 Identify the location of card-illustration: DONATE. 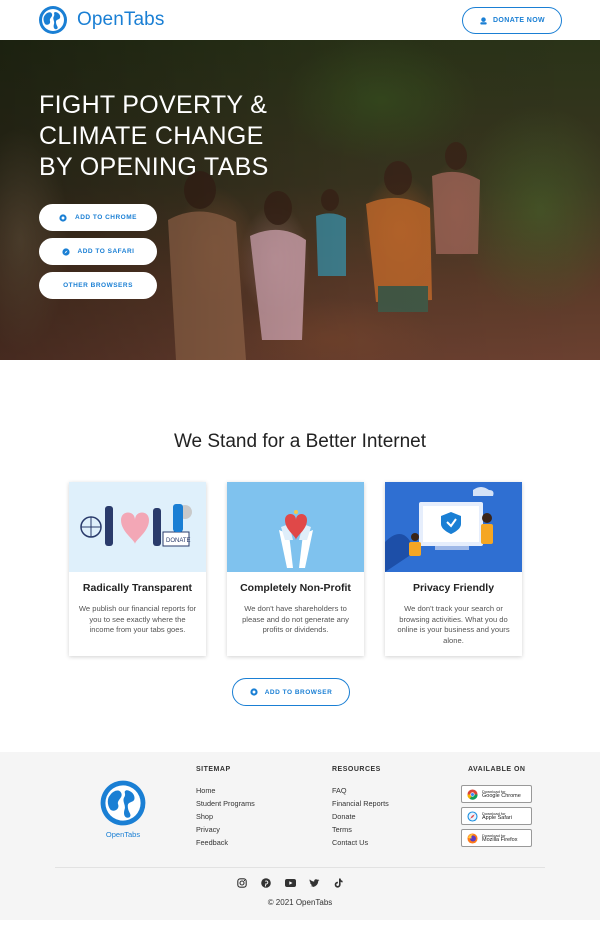
(137, 527).